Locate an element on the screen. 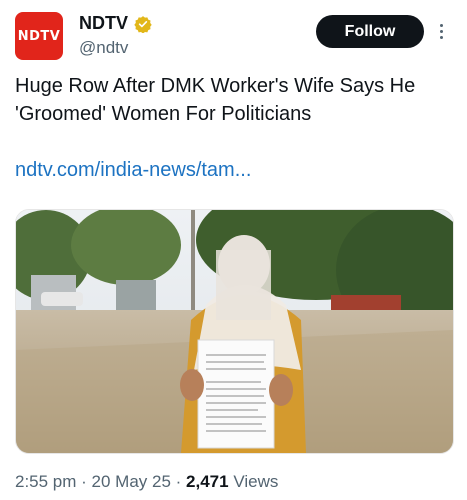  more-vertical-icon is located at coordinates (441, 33).